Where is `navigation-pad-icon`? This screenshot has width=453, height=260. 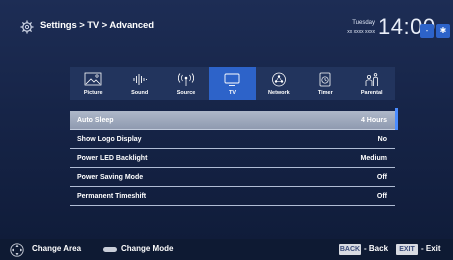 navigation-pad-icon is located at coordinates (17, 250).